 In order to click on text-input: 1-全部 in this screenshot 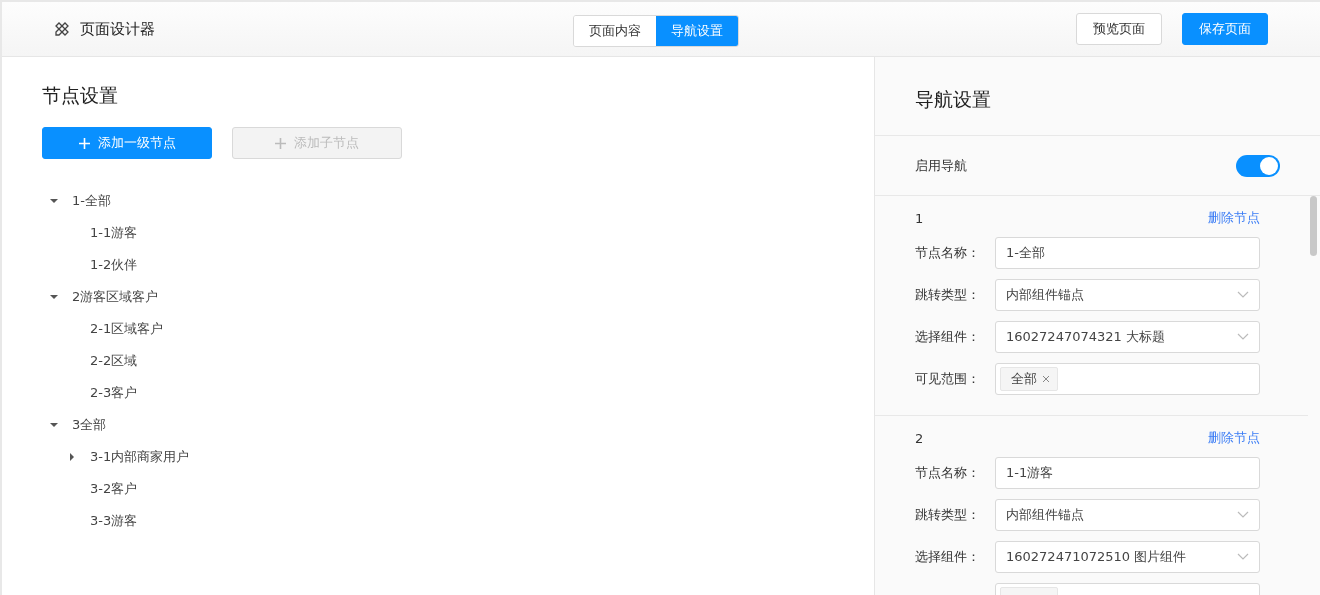, I will do `click(1127, 253)`.